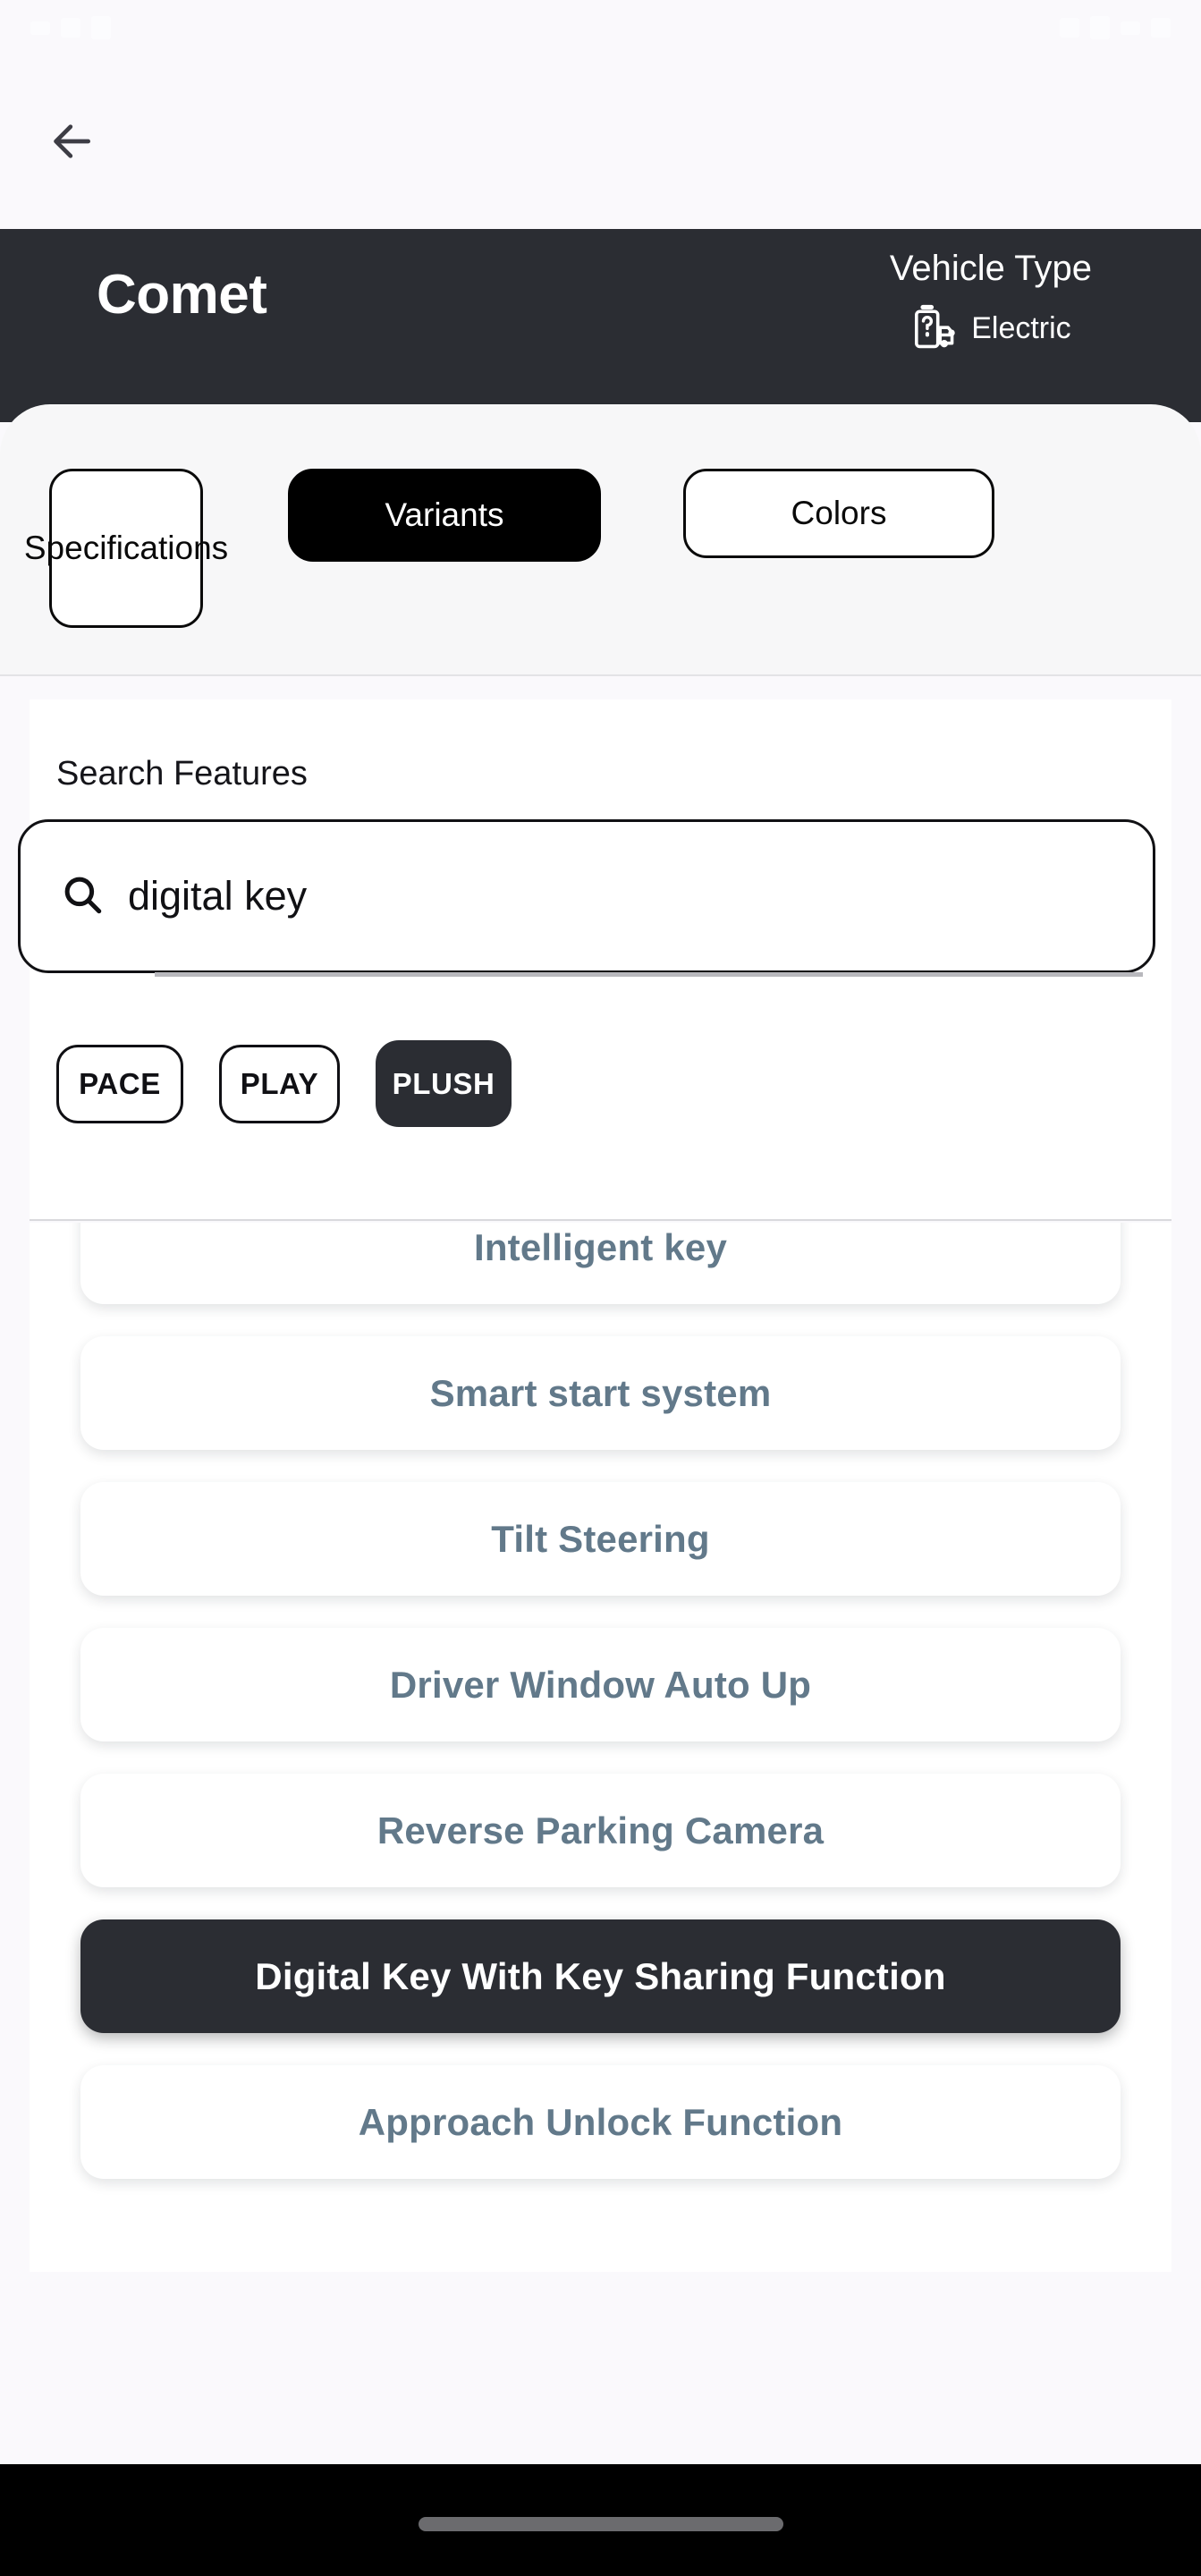  What do you see at coordinates (1130, 28) in the screenshot?
I see `wifi-status-icon` at bounding box center [1130, 28].